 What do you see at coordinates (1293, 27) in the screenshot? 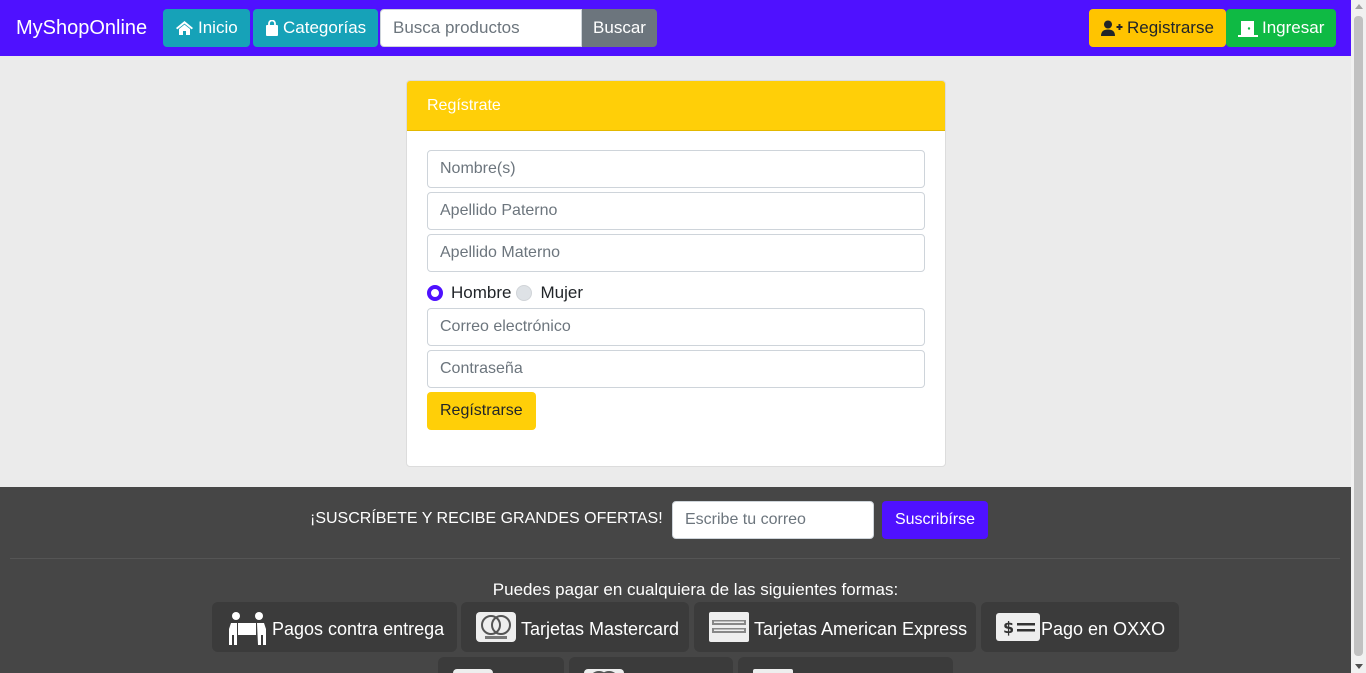
I see `login-label: Ingresar` at bounding box center [1293, 27].